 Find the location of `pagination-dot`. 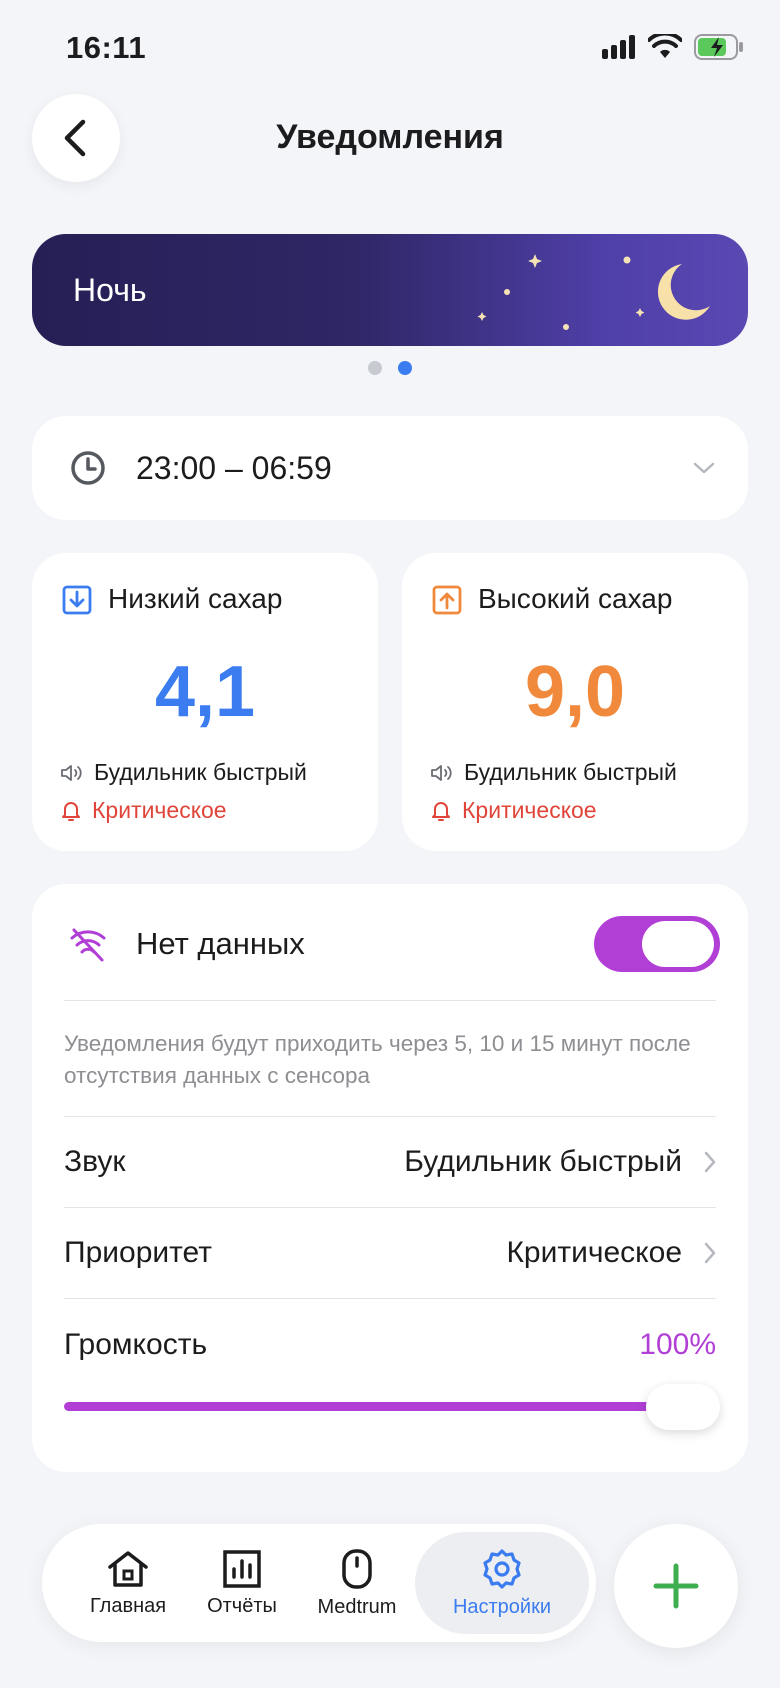

pagination-dot is located at coordinates (375, 368).